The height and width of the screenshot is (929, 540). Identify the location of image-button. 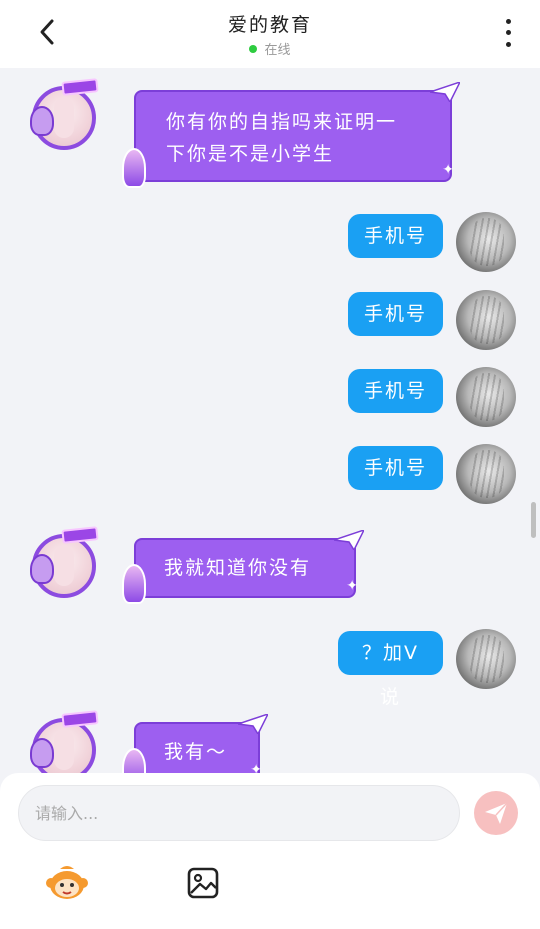
(203, 883).